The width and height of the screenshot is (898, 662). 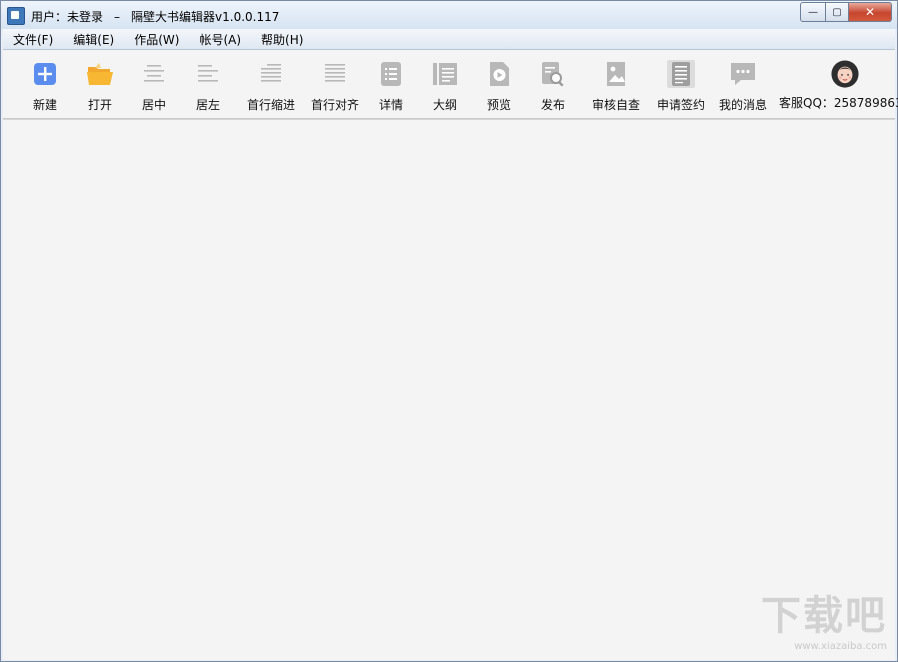 What do you see at coordinates (208, 74) in the screenshot?
I see `align-left-icon` at bounding box center [208, 74].